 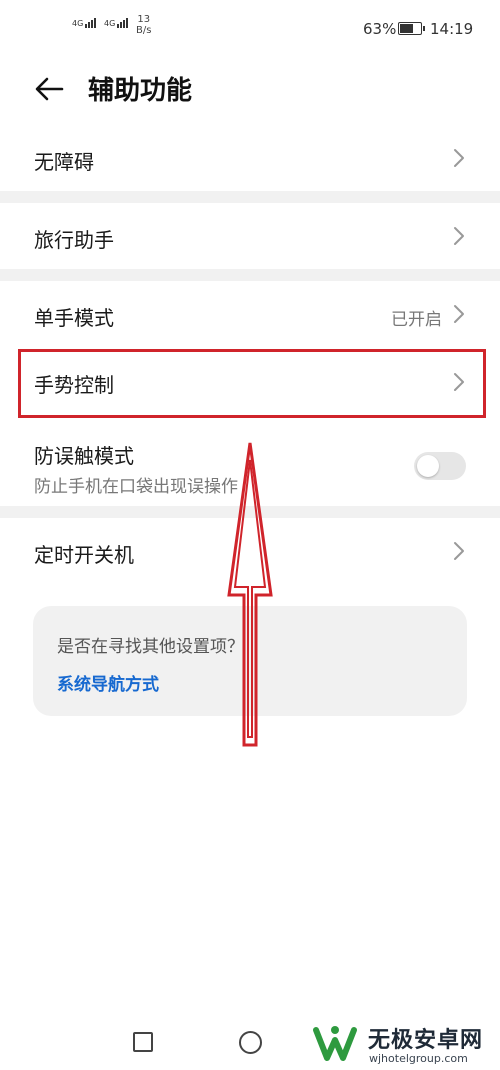 I want to click on setting-travel-assistant-label: 旅行助手, so click(x=74, y=240).